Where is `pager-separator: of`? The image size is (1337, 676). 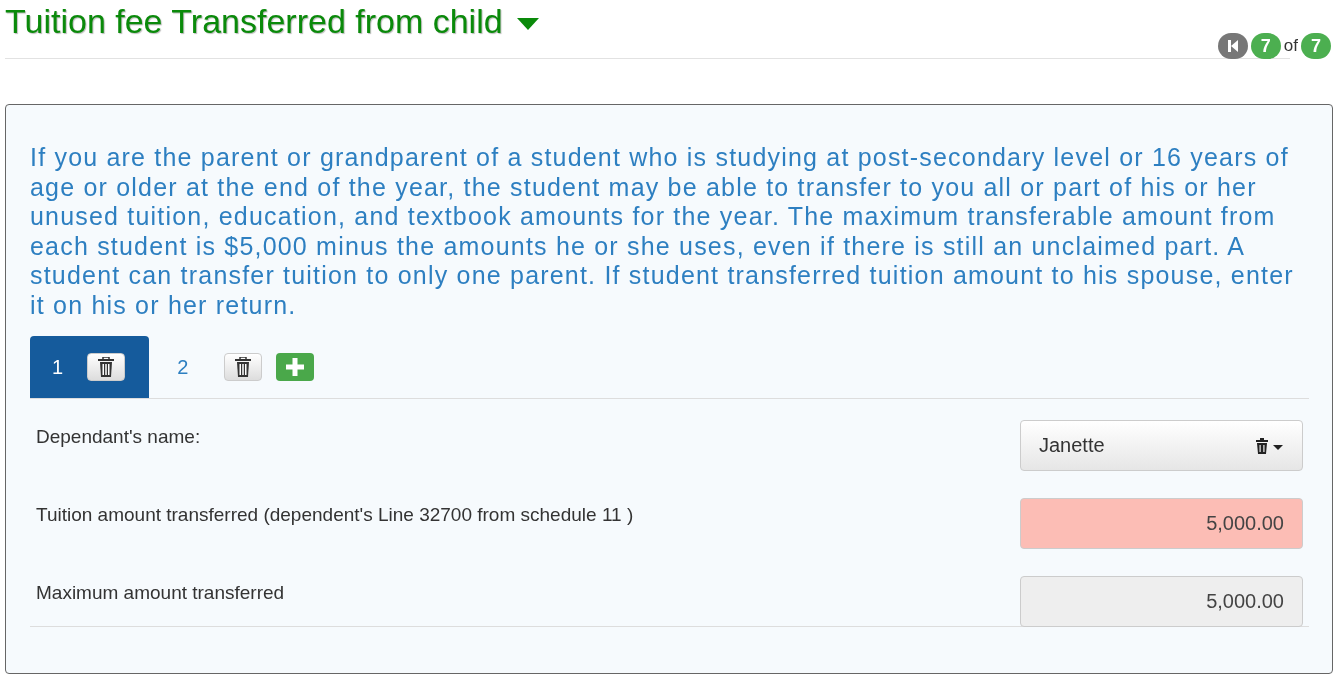 pager-separator: of is located at coordinates (1290, 46).